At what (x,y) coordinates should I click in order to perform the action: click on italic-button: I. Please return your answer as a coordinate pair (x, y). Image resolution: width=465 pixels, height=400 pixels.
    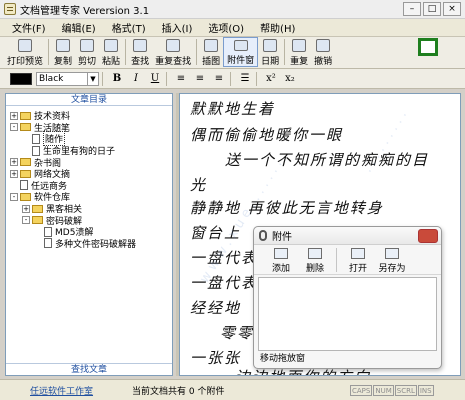
    Looking at the image, I should click on (136, 79).